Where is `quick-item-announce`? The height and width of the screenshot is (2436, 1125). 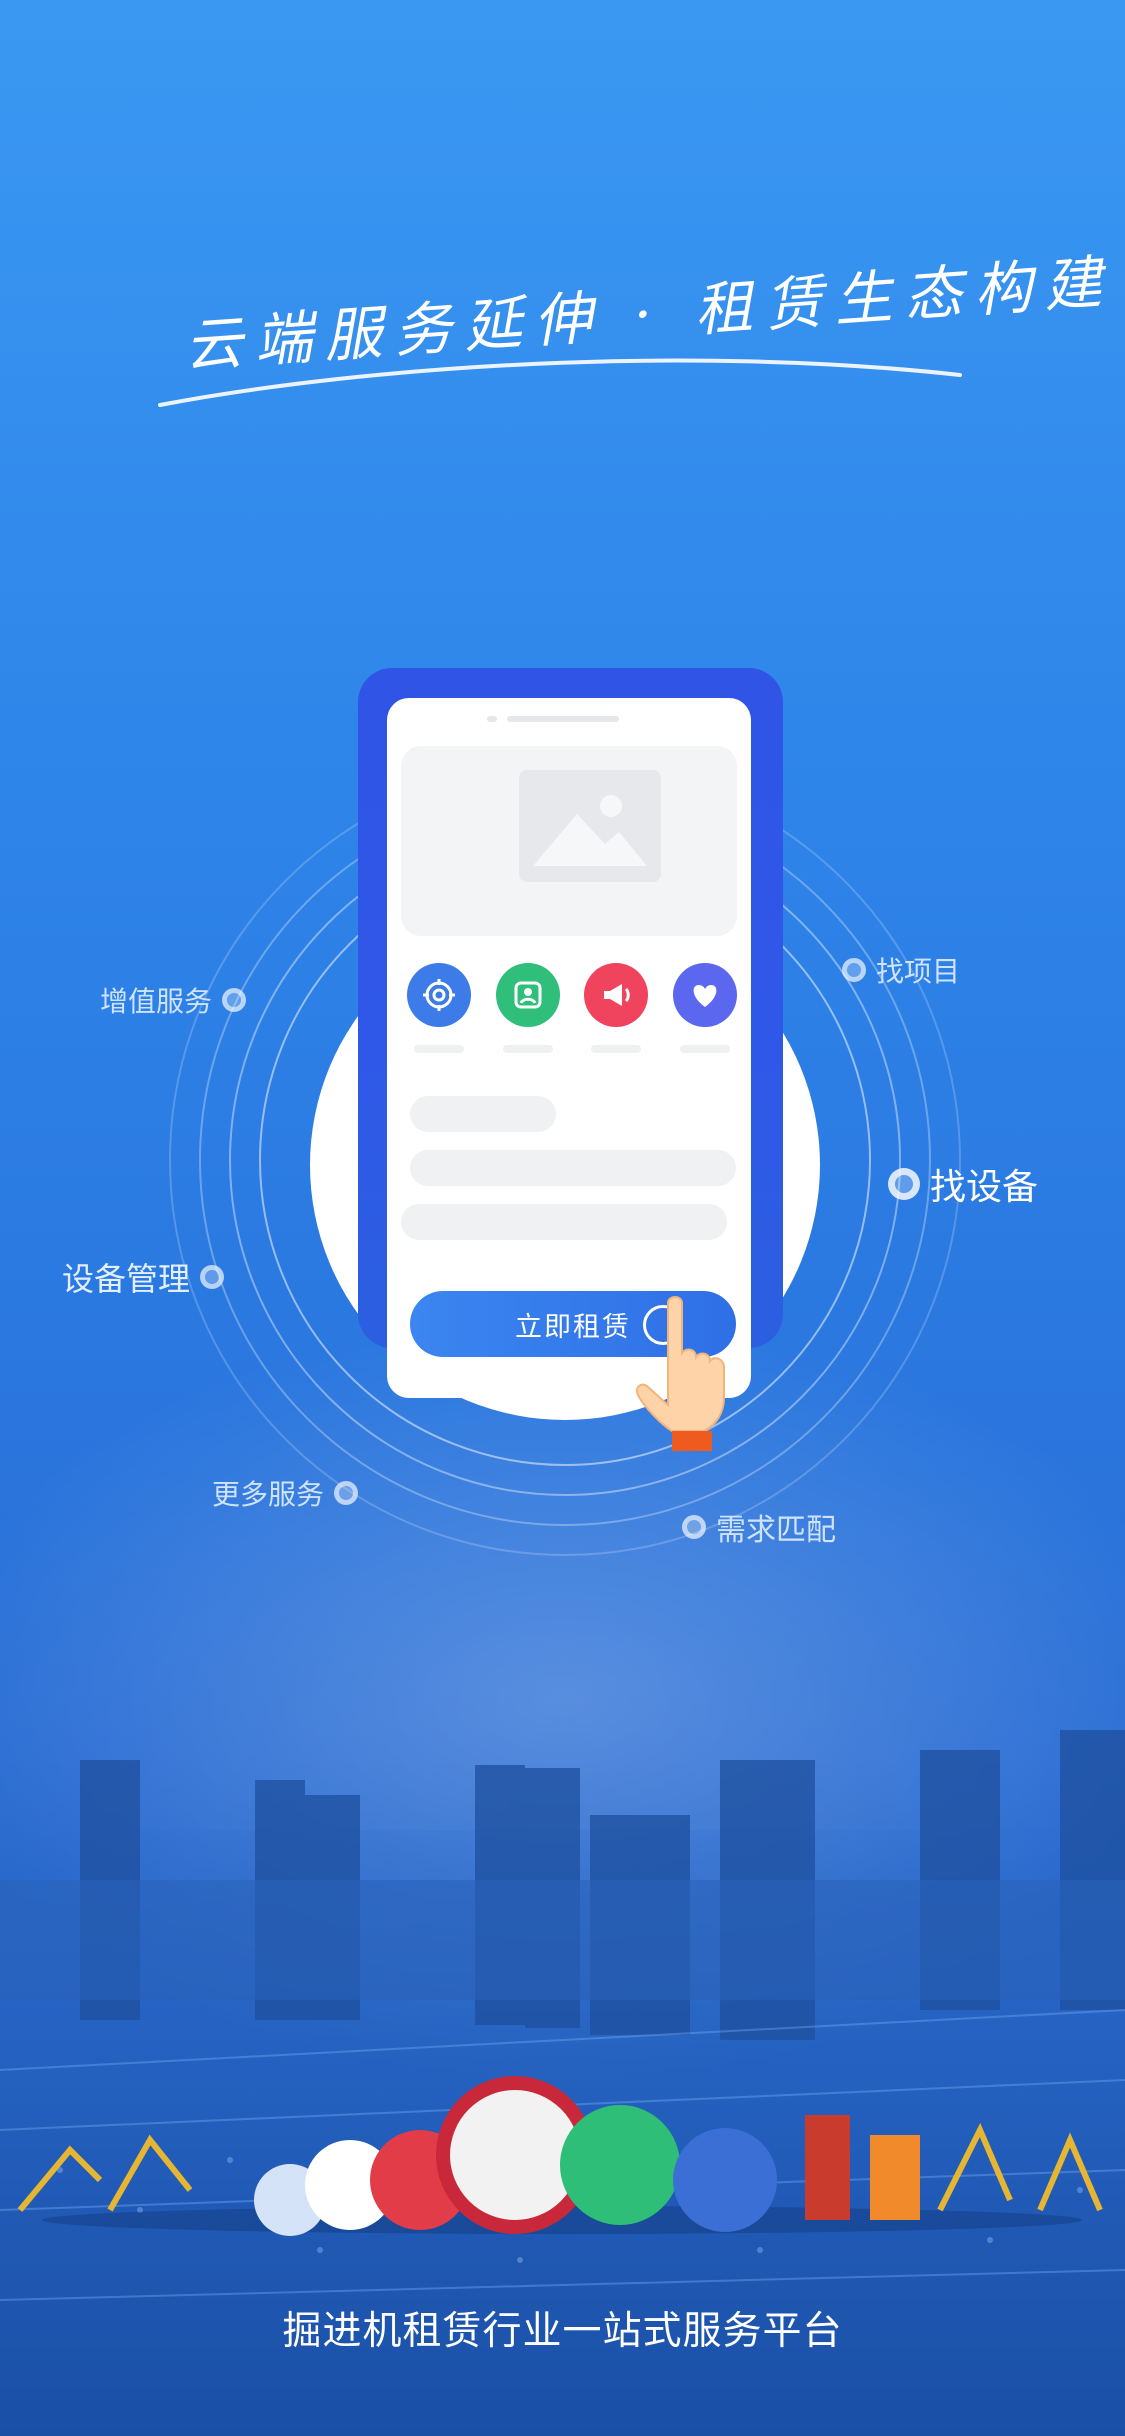 quick-item-announce is located at coordinates (616, 1008).